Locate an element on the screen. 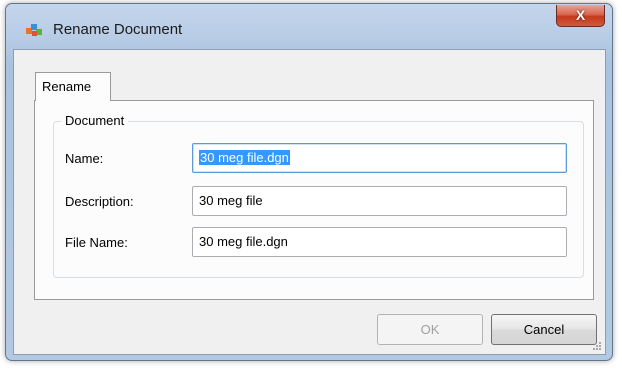 This screenshot has width=622, height=368. file-name-input-value: 30 meg file.dgn is located at coordinates (243, 241).